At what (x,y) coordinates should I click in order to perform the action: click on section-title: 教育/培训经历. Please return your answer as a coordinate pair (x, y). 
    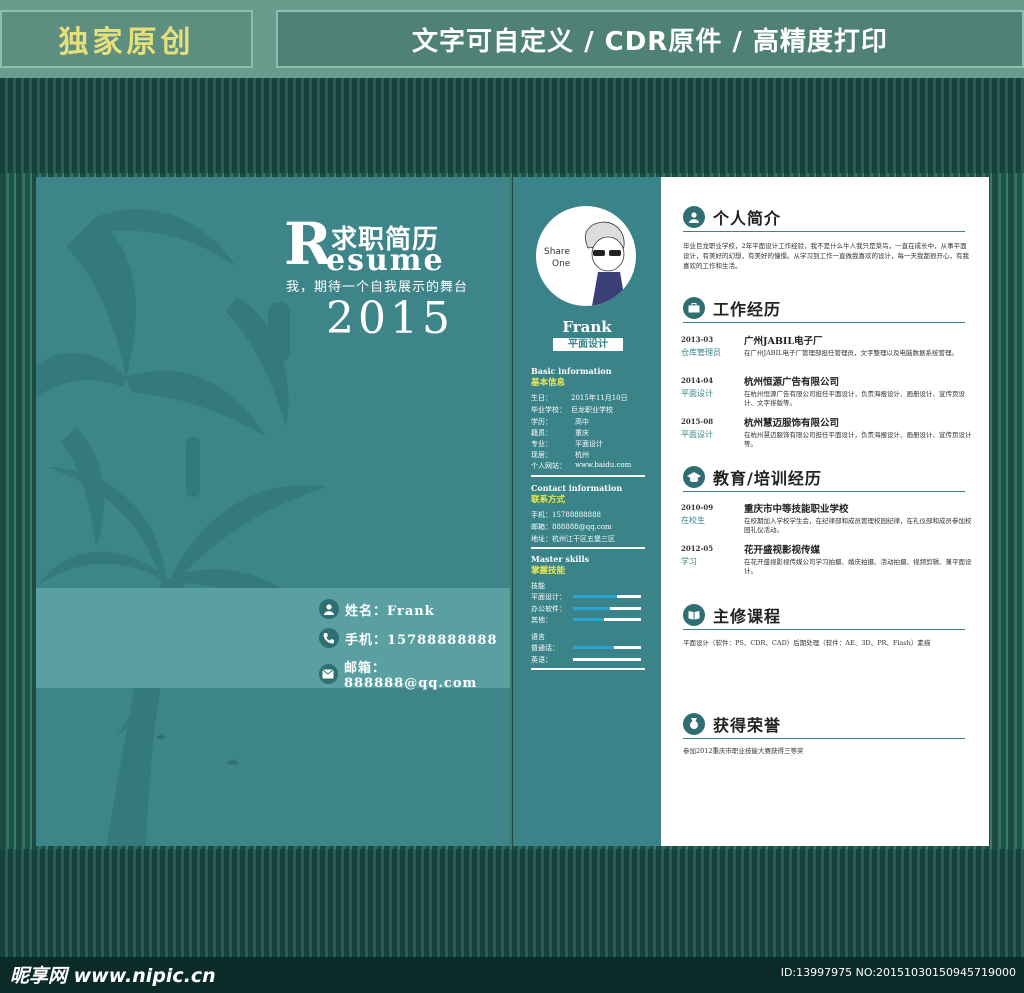
    Looking at the image, I should click on (767, 478).